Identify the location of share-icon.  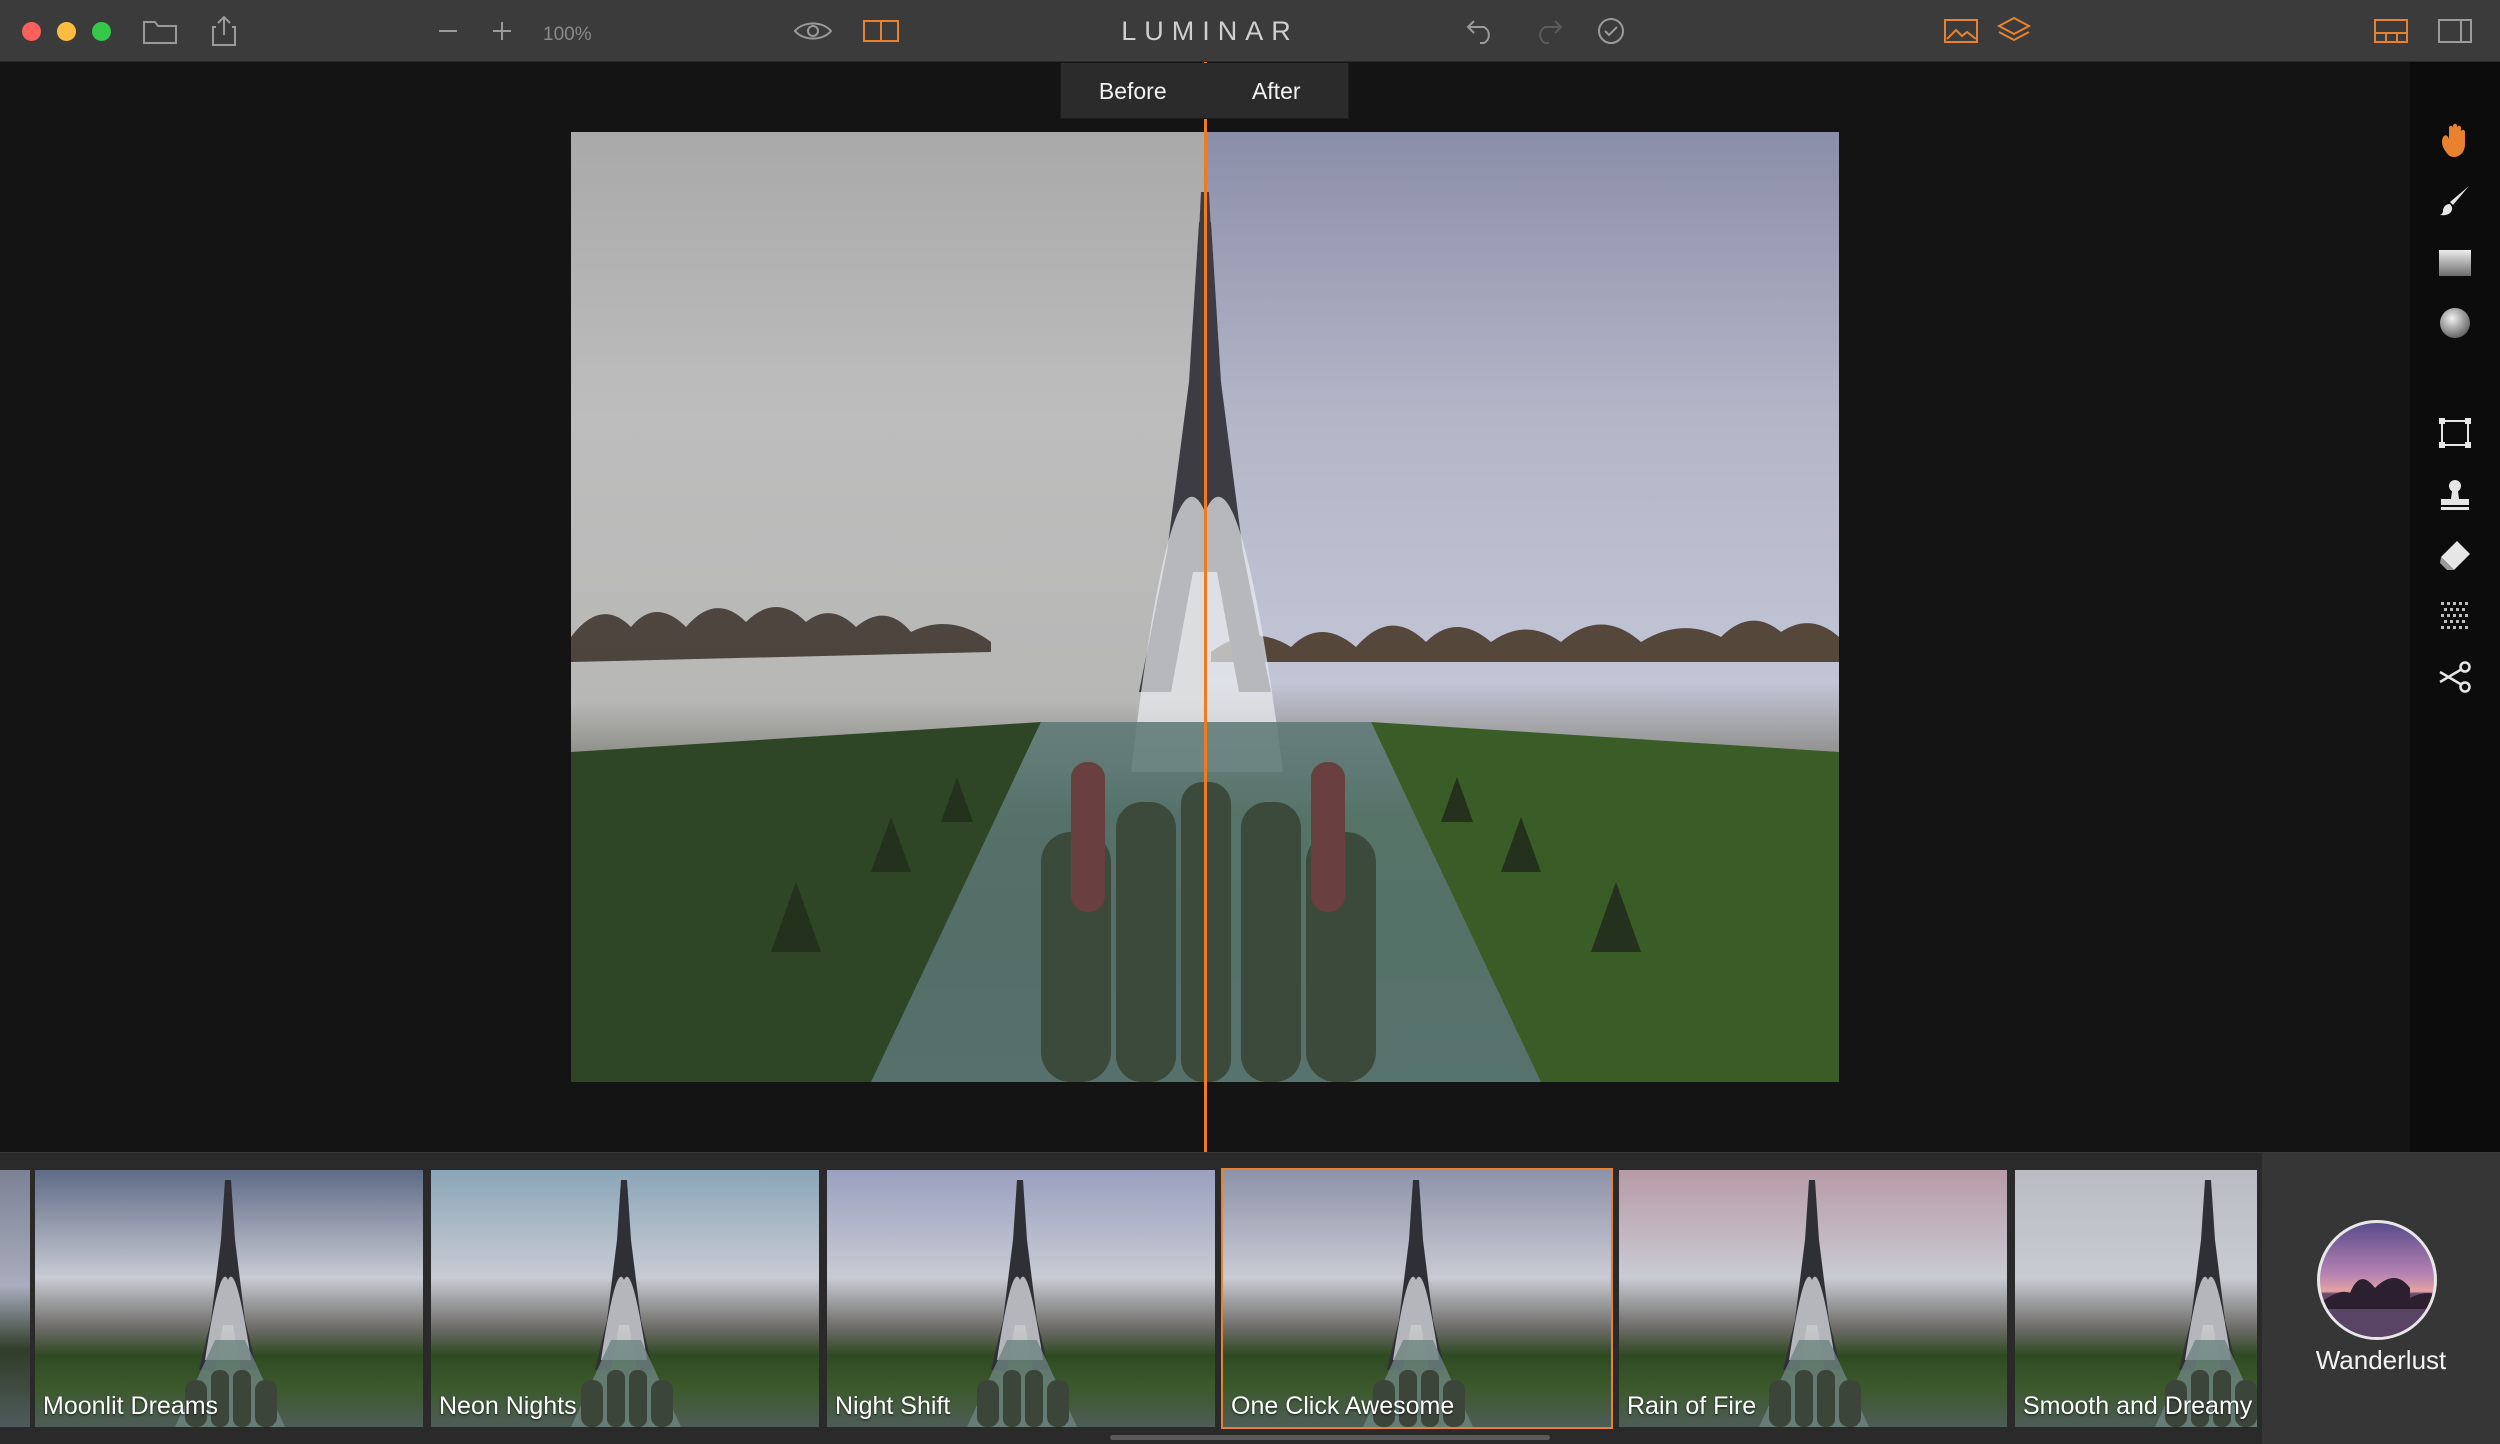
(224, 31).